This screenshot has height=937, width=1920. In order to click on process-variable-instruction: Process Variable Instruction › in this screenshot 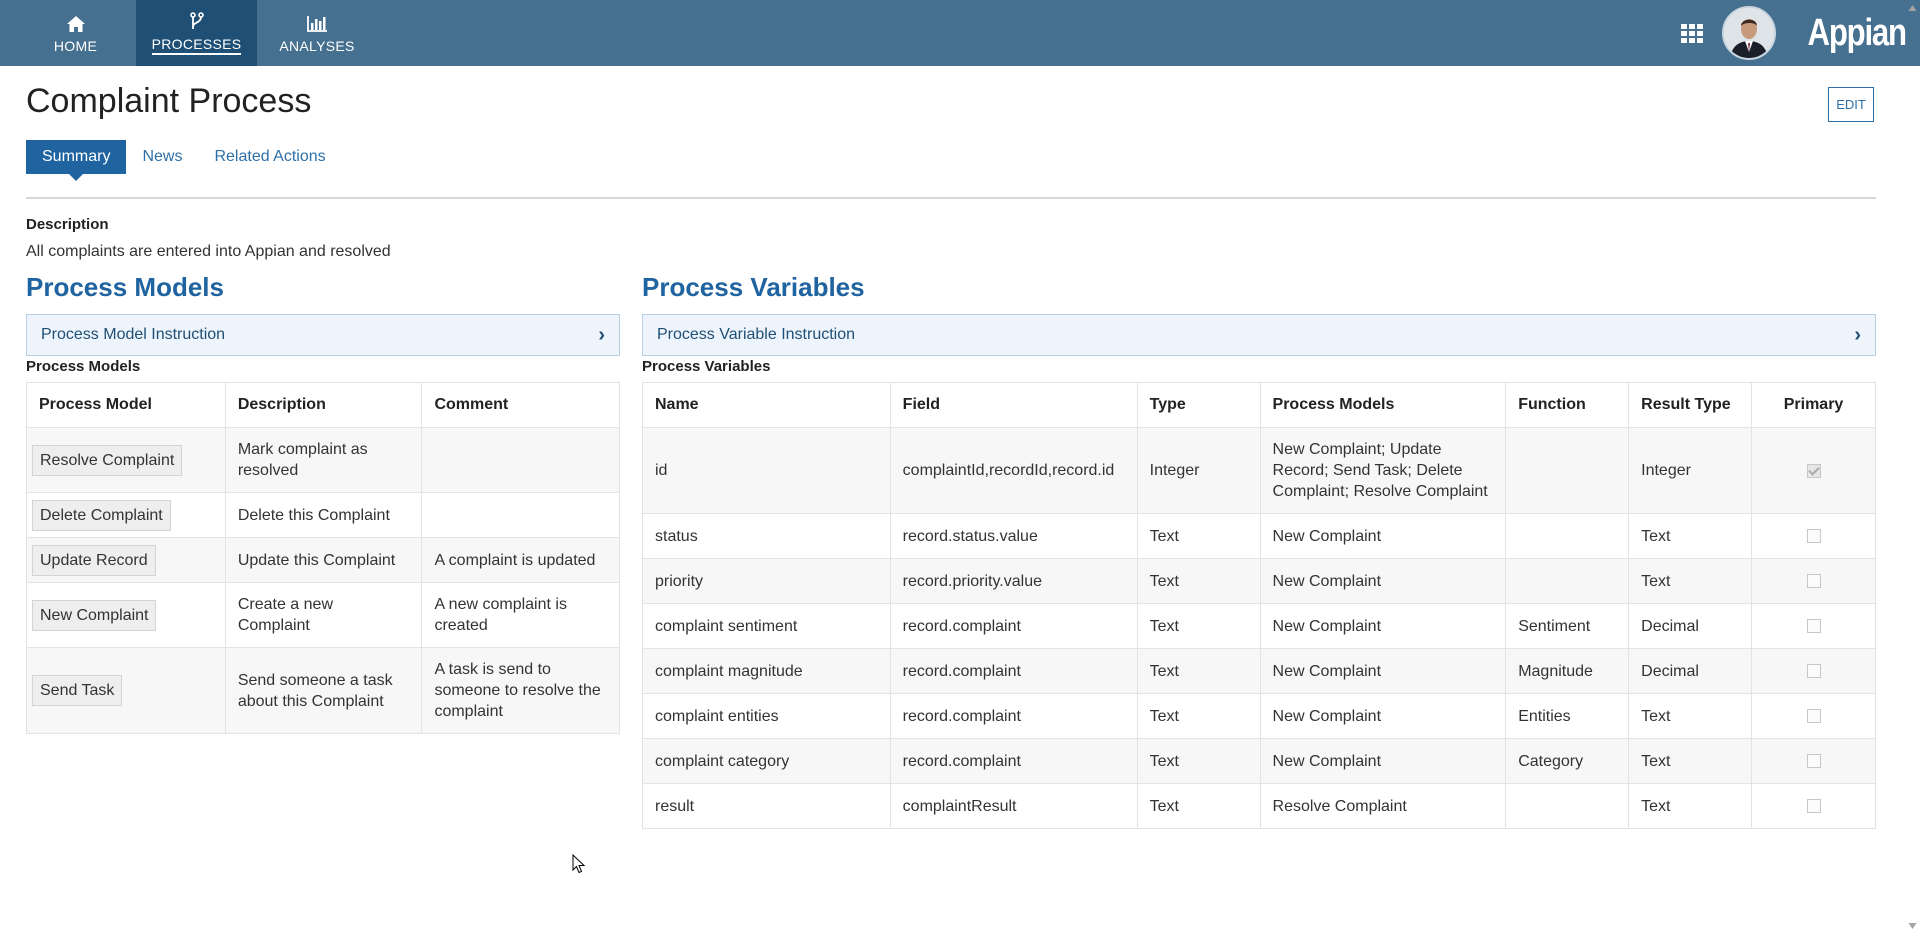, I will do `click(1259, 335)`.